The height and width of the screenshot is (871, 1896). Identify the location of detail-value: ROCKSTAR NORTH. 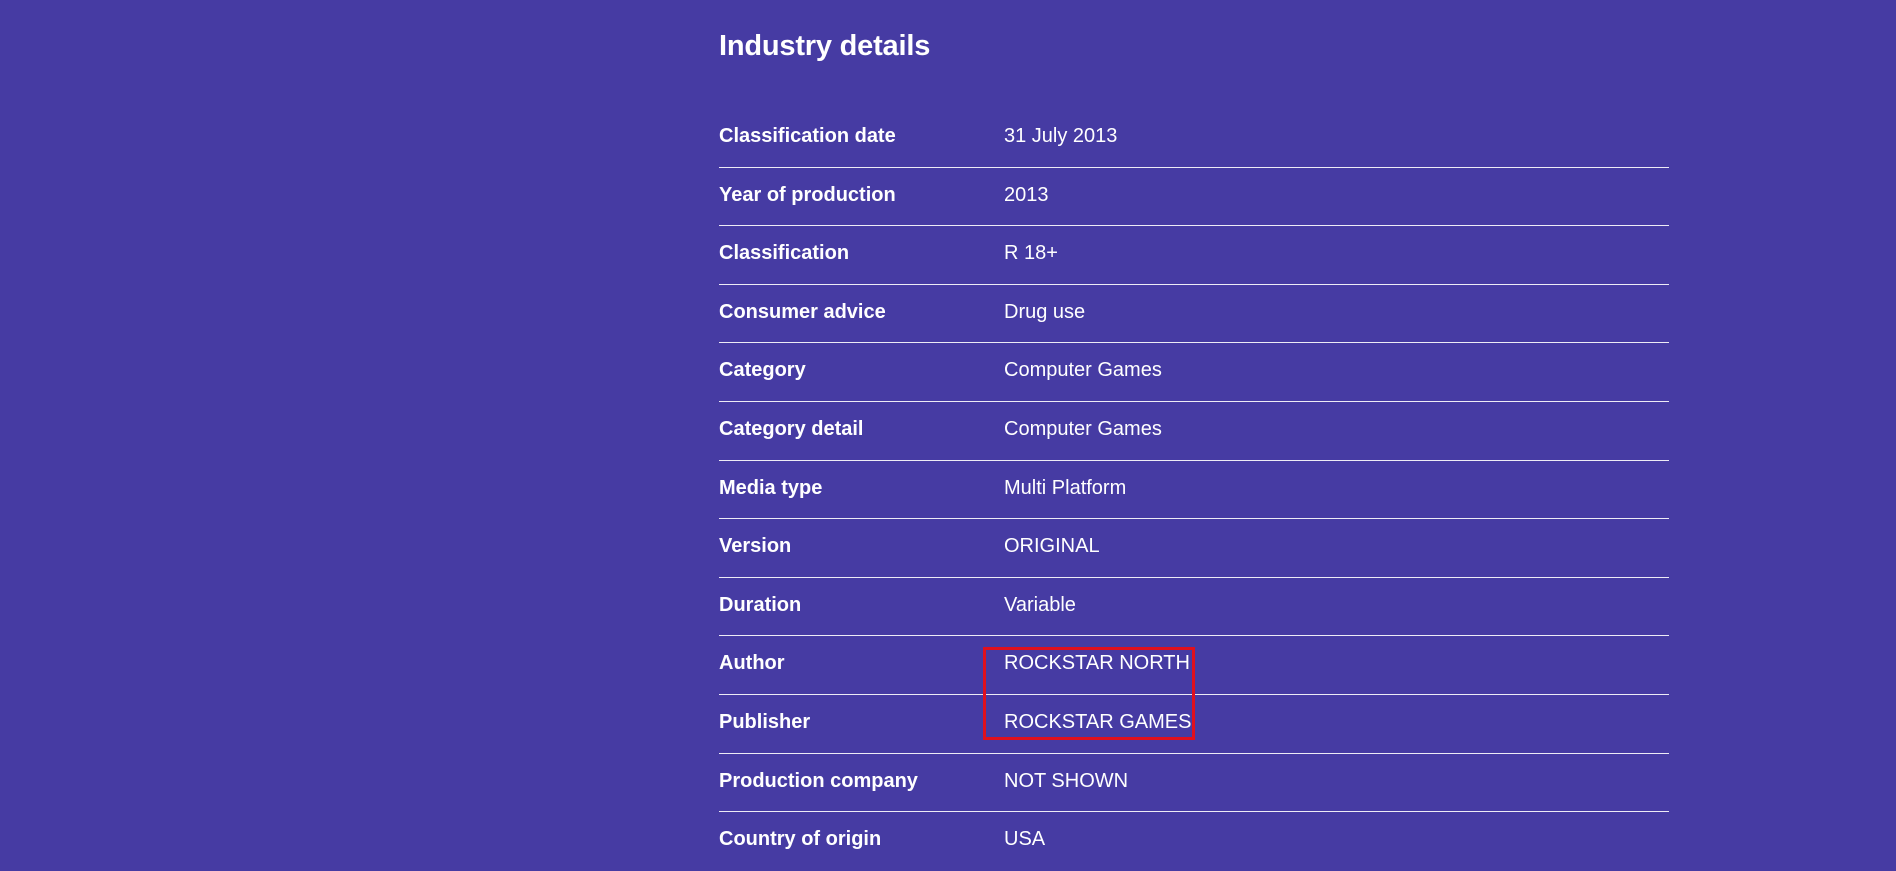
(1097, 663).